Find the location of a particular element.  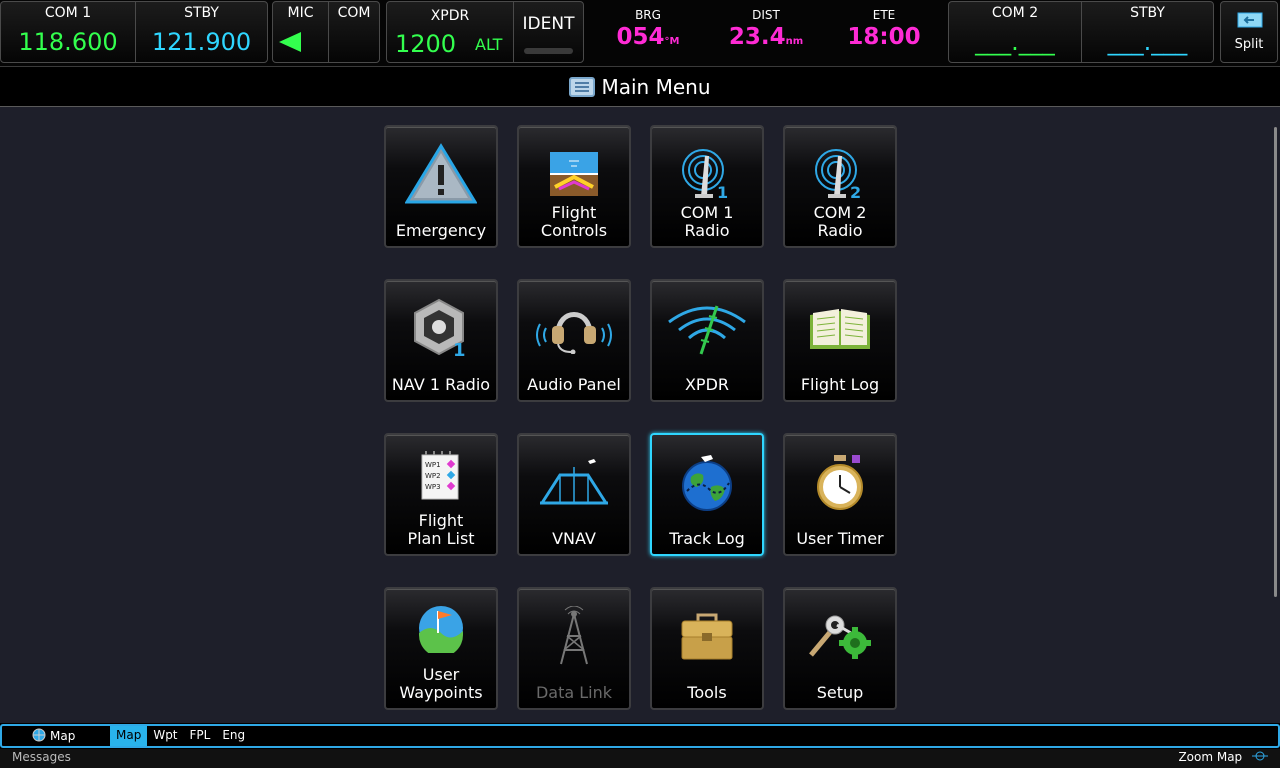

tile-label: Flight Log is located at coordinates (840, 384).